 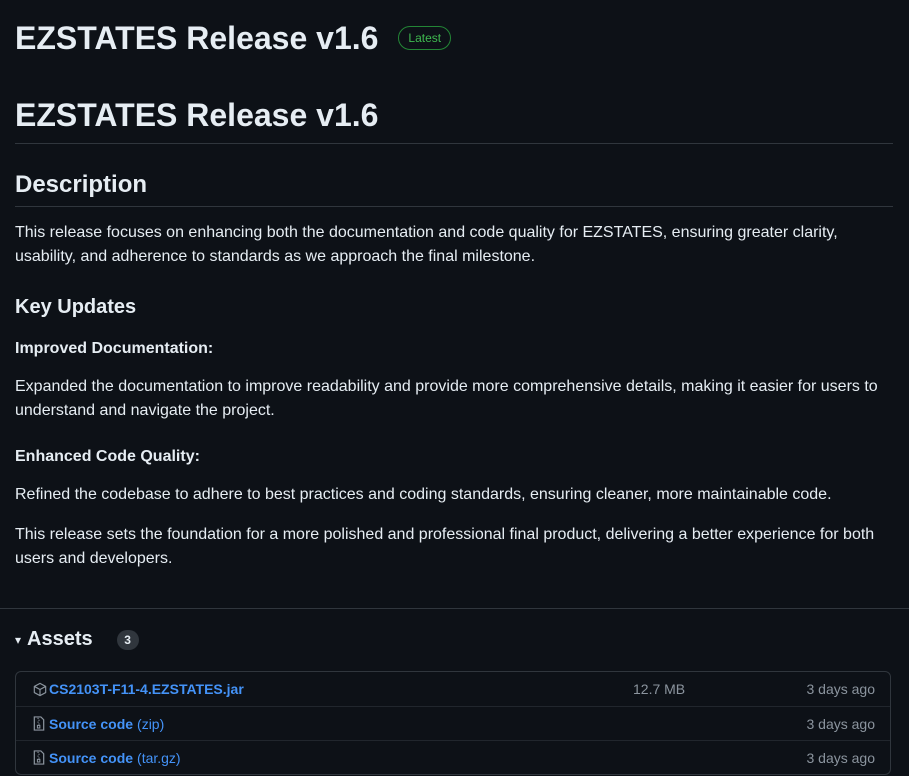 What do you see at coordinates (151, 723) in the screenshot?
I see `asset-ext: (zip)` at bounding box center [151, 723].